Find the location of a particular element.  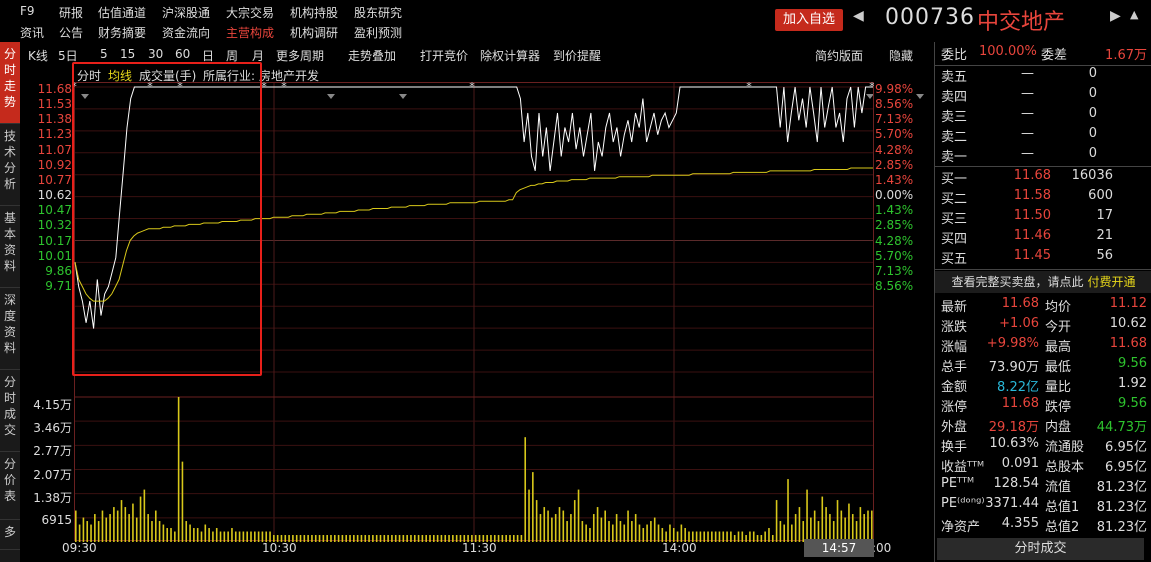

topnav-item: 大宗交易 is located at coordinates (250, 12).